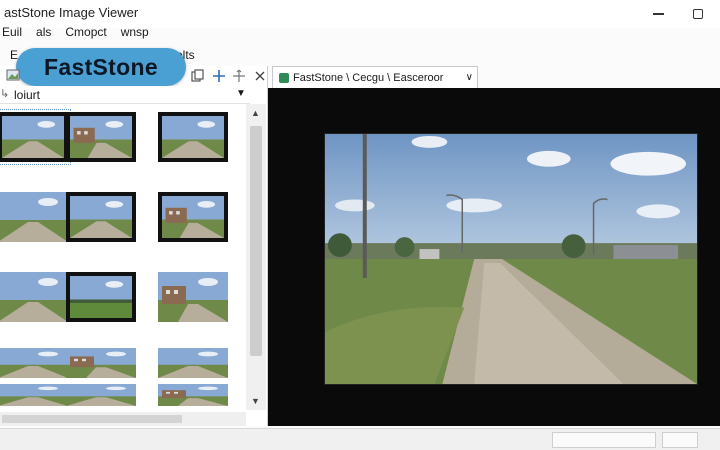 This screenshot has height=450, width=720. Describe the element at coordinates (284, 77) in the screenshot. I see `faststone-tab-icon` at that location.